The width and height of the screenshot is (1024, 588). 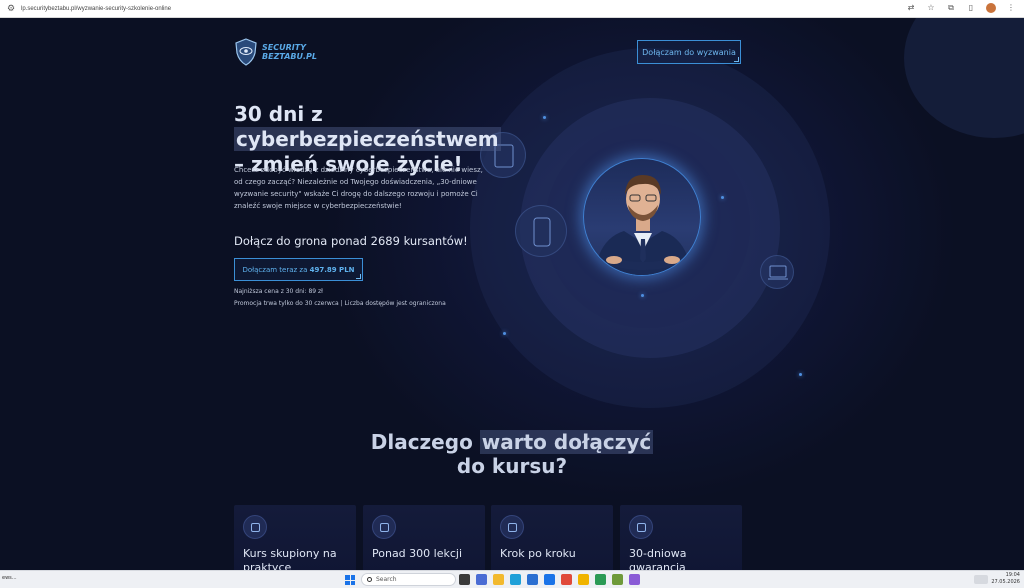 I want to click on profile-avatar, so click(x=991, y=8).